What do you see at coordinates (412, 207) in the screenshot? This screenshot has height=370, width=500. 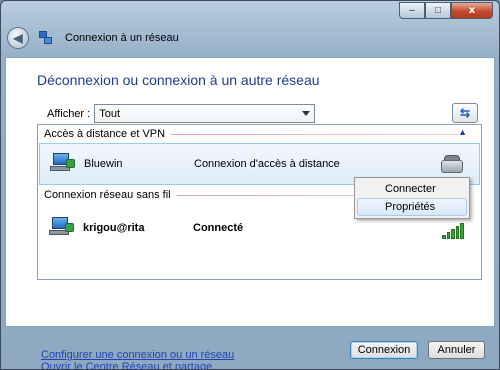 I see `menu-item-properties: Propriétés` at bounding box center [412, 207].